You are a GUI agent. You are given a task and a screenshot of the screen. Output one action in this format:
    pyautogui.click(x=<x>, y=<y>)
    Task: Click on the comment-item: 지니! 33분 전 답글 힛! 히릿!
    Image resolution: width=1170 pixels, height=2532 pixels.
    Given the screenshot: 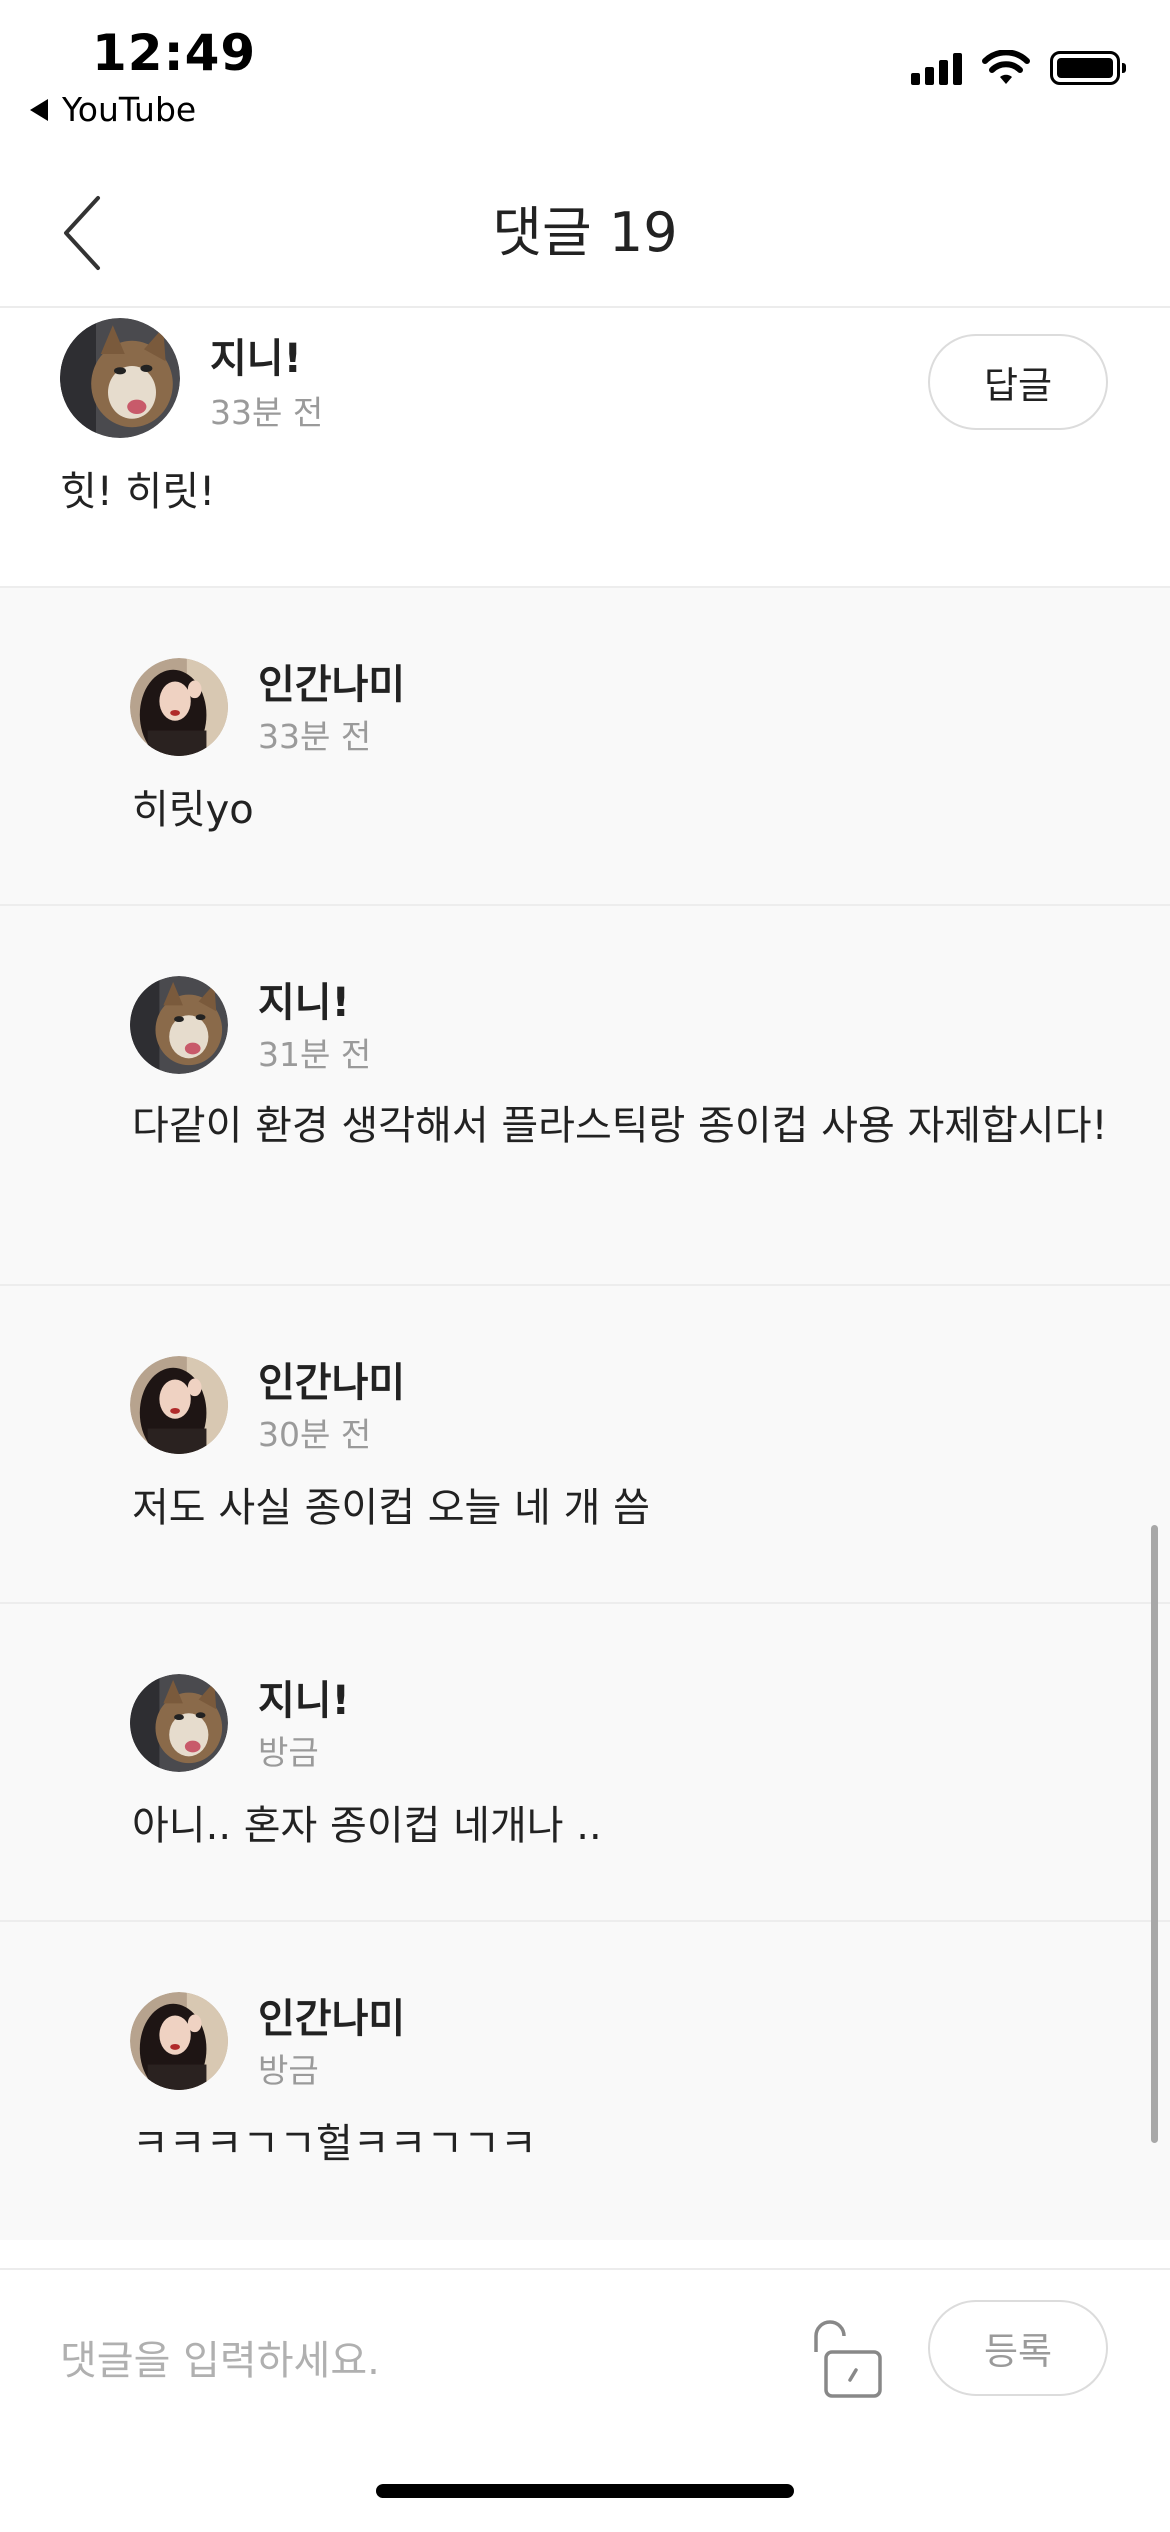 What is the action you would take?
    pyautogui.click(x=585, y=449)
    